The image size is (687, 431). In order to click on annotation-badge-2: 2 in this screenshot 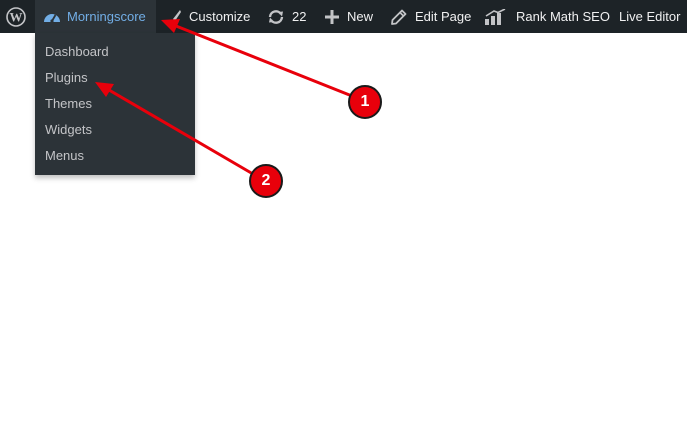, I will do `click(266, 181)`.